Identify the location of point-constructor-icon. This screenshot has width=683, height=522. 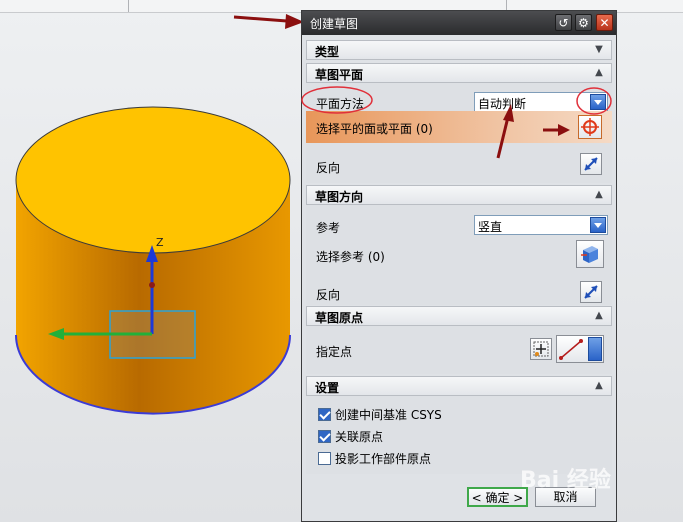
(541, 349).